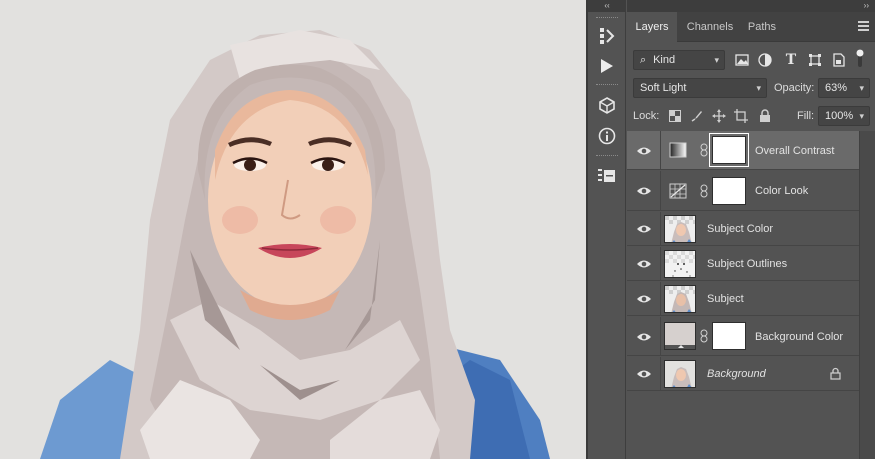  Describe the element at coordinates (765, 60) in the screenshot. I see `adjustment-filter-icon` at that location.